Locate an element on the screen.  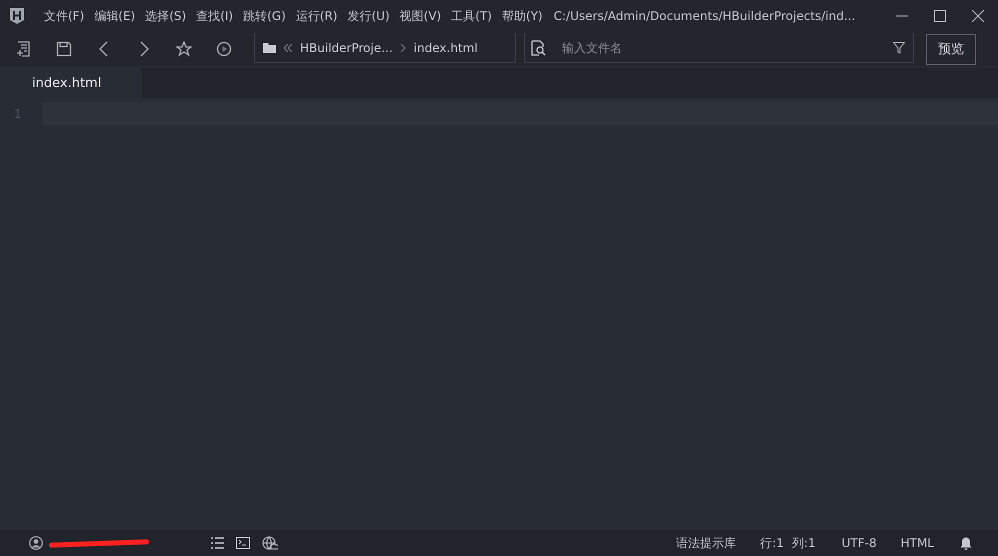
file-search-box: 输入文件名 is located at coordinates (719, 48).